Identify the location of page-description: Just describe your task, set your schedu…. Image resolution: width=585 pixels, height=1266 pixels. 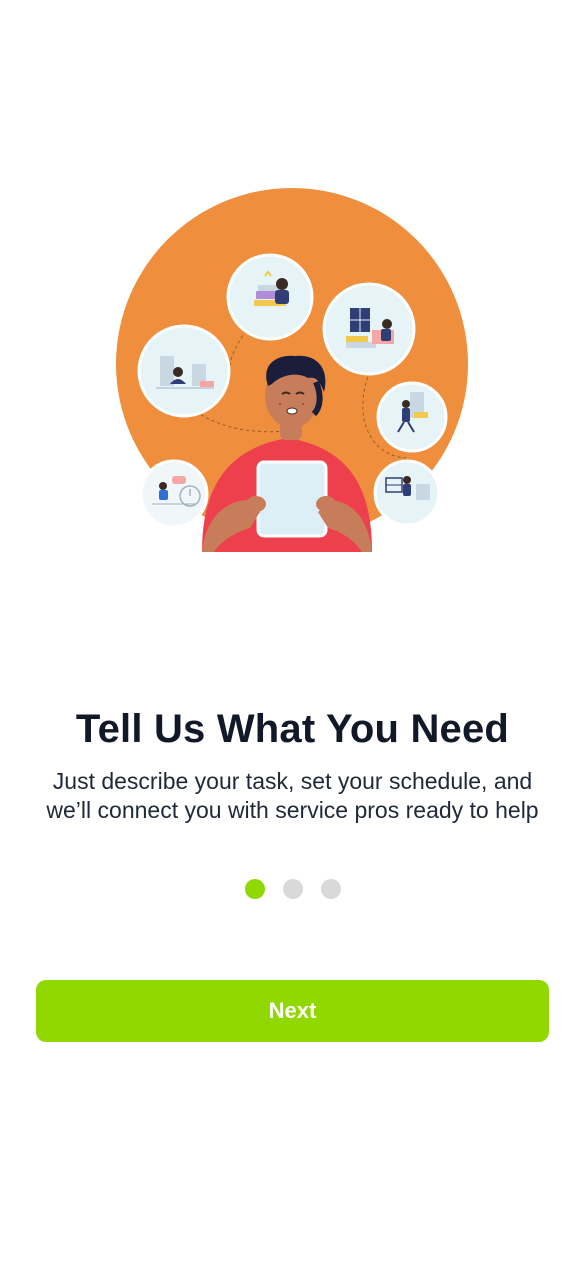
(292, 795).